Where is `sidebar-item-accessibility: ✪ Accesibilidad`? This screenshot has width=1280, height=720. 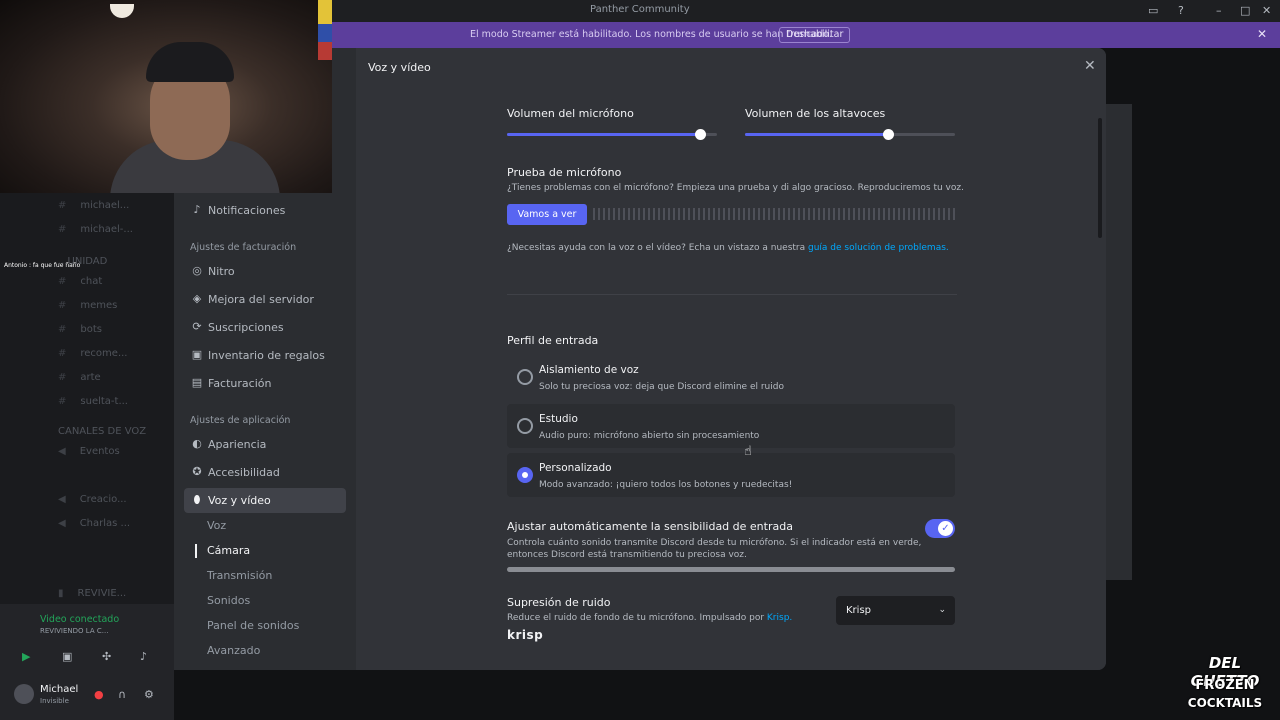 sidebar-item-accessibility: ✪ Accesibilidad is located at coordinates (265, 472).